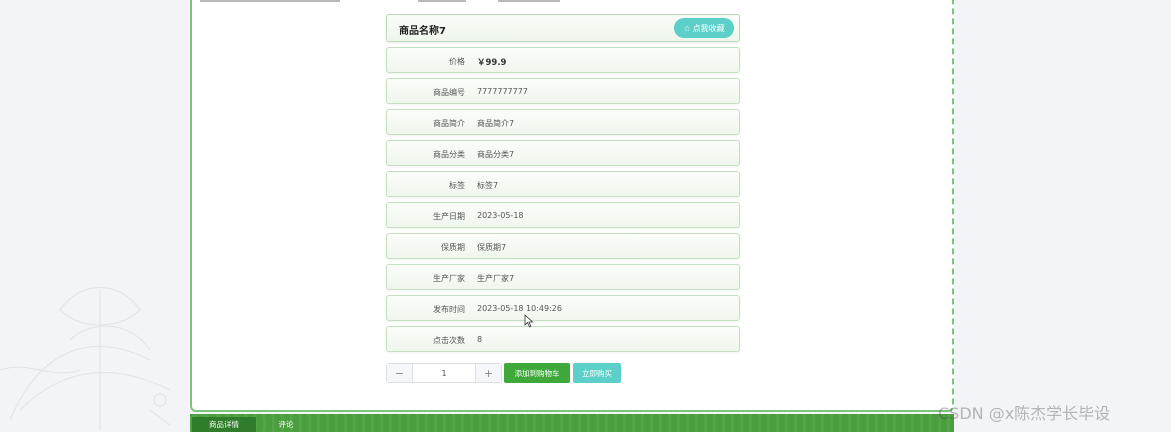 The width and height of the screenshot is (1171, 432). What do you see at coordinates (496, 154) in the screenshot?
I see `detail-value: 商品分类7` at bounding box center [496, 154].